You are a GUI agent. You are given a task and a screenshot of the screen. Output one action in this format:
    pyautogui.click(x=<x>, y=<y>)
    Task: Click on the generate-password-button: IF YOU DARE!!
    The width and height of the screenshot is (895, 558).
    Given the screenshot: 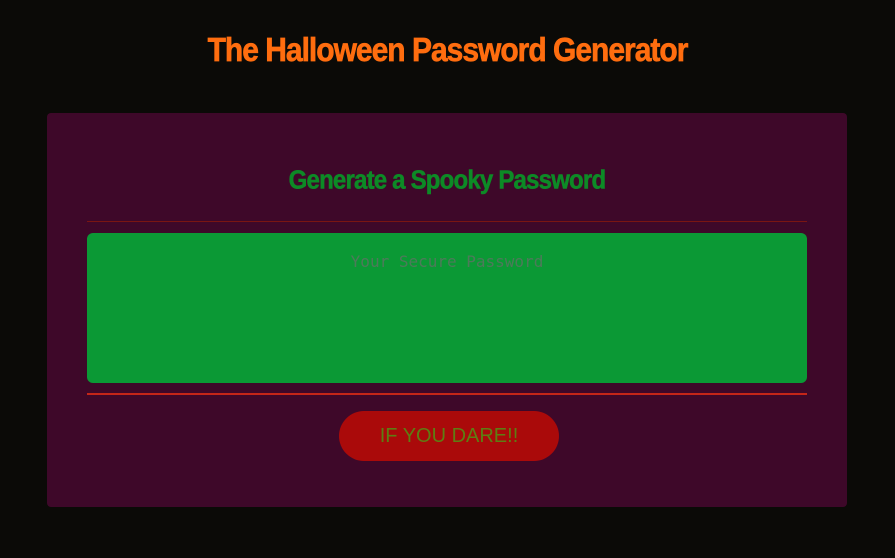 What is the action you would take?
    pyautogui.click(x=449, y=436)
    